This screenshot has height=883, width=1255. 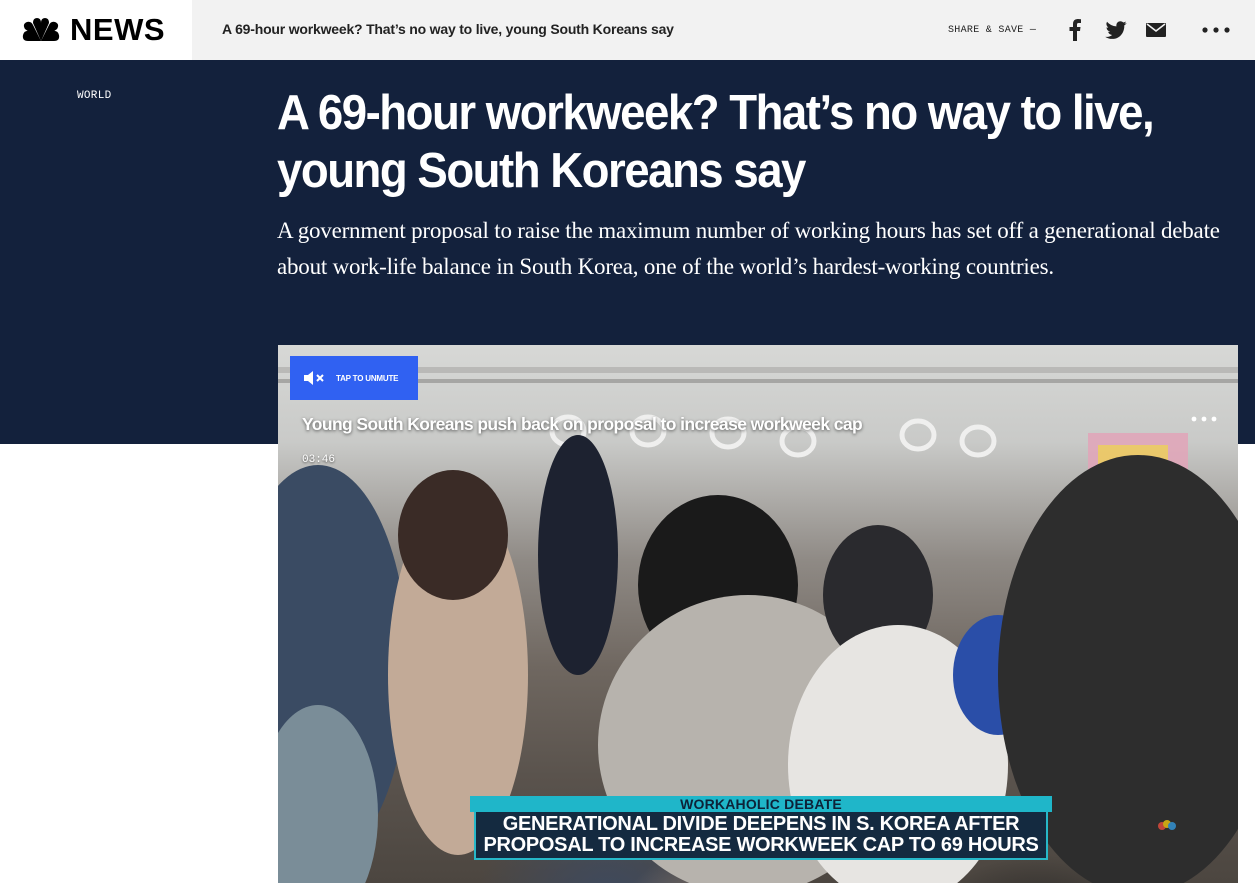 I want to click on chyron-kicker: WORKAHOLIC DEBATE, so click(x=761, y=804).